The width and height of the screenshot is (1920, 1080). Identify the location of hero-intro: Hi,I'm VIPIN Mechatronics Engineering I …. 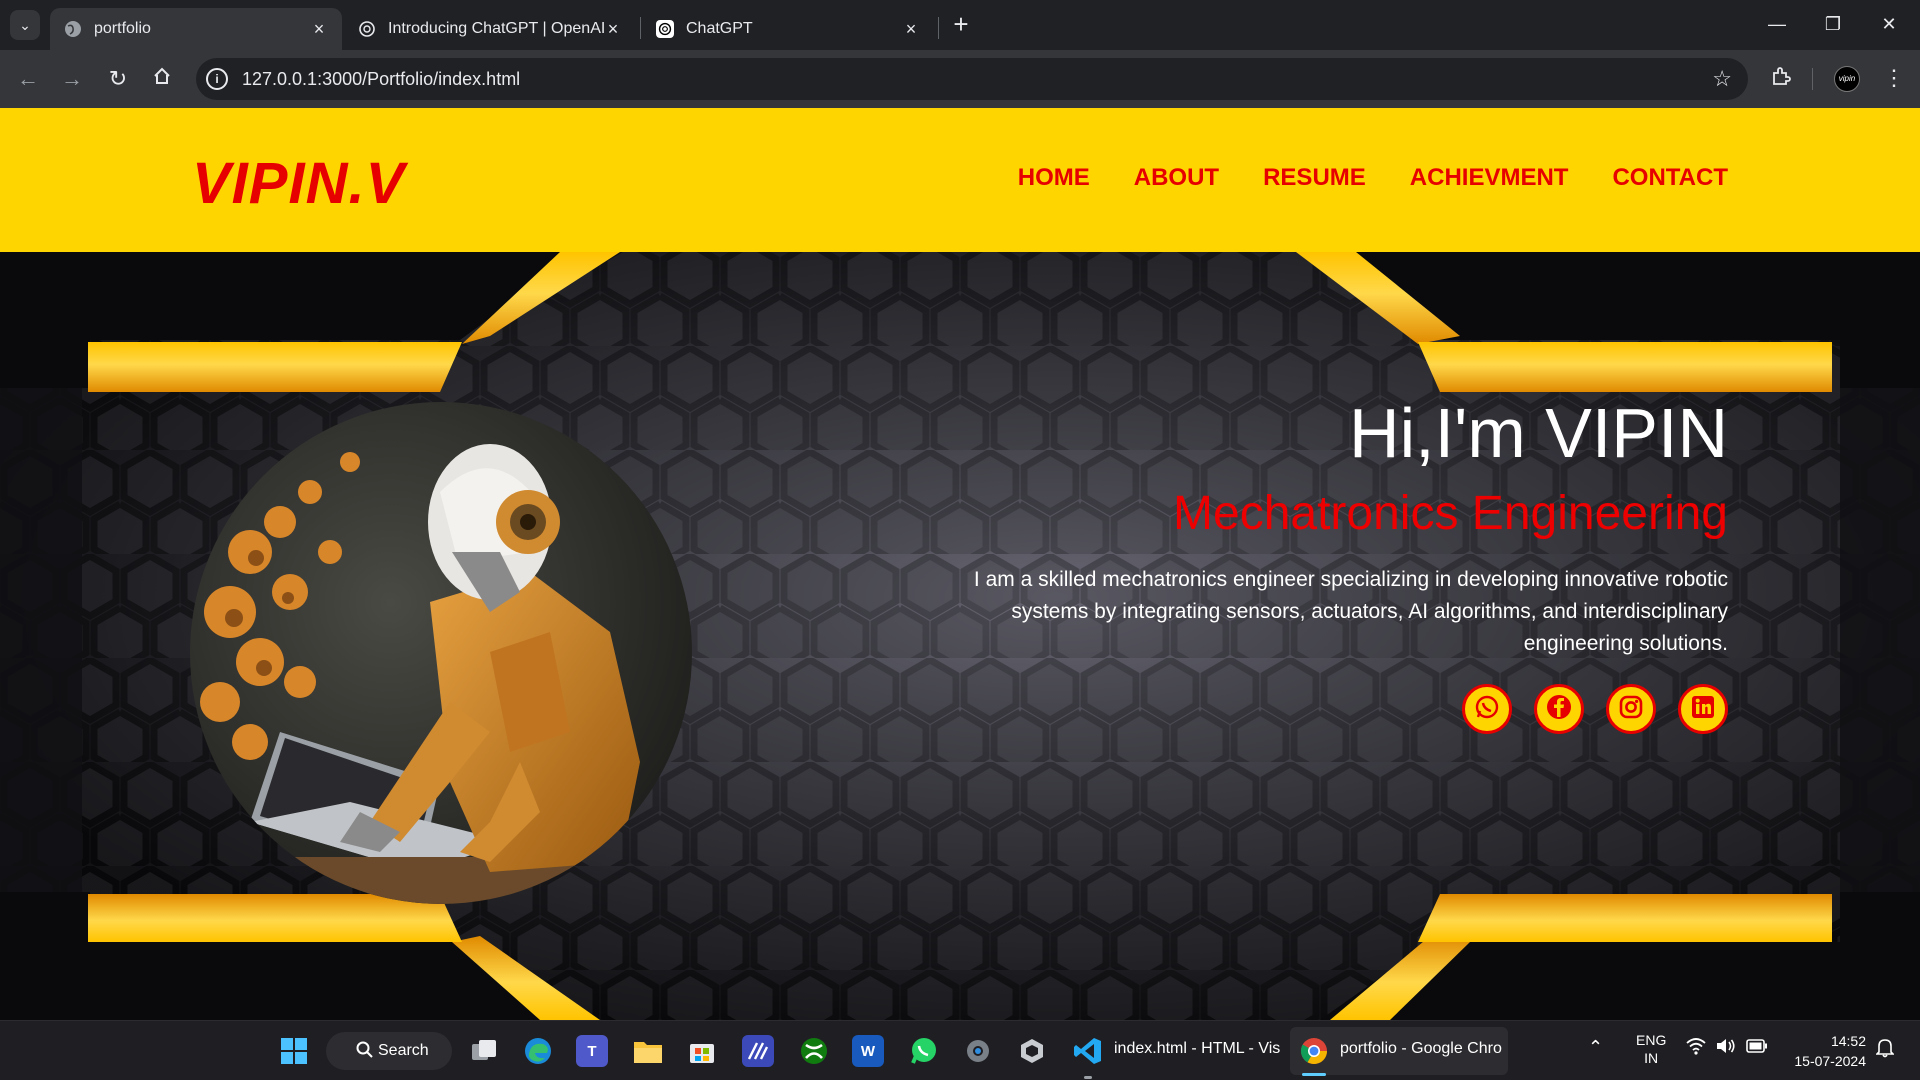
(1348, 563).